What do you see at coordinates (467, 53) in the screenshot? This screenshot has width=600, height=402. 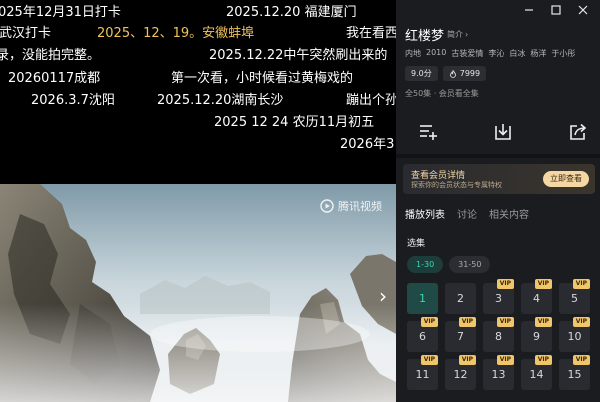 I see `tag: 古装爱情` at bounding box center [467, 53].